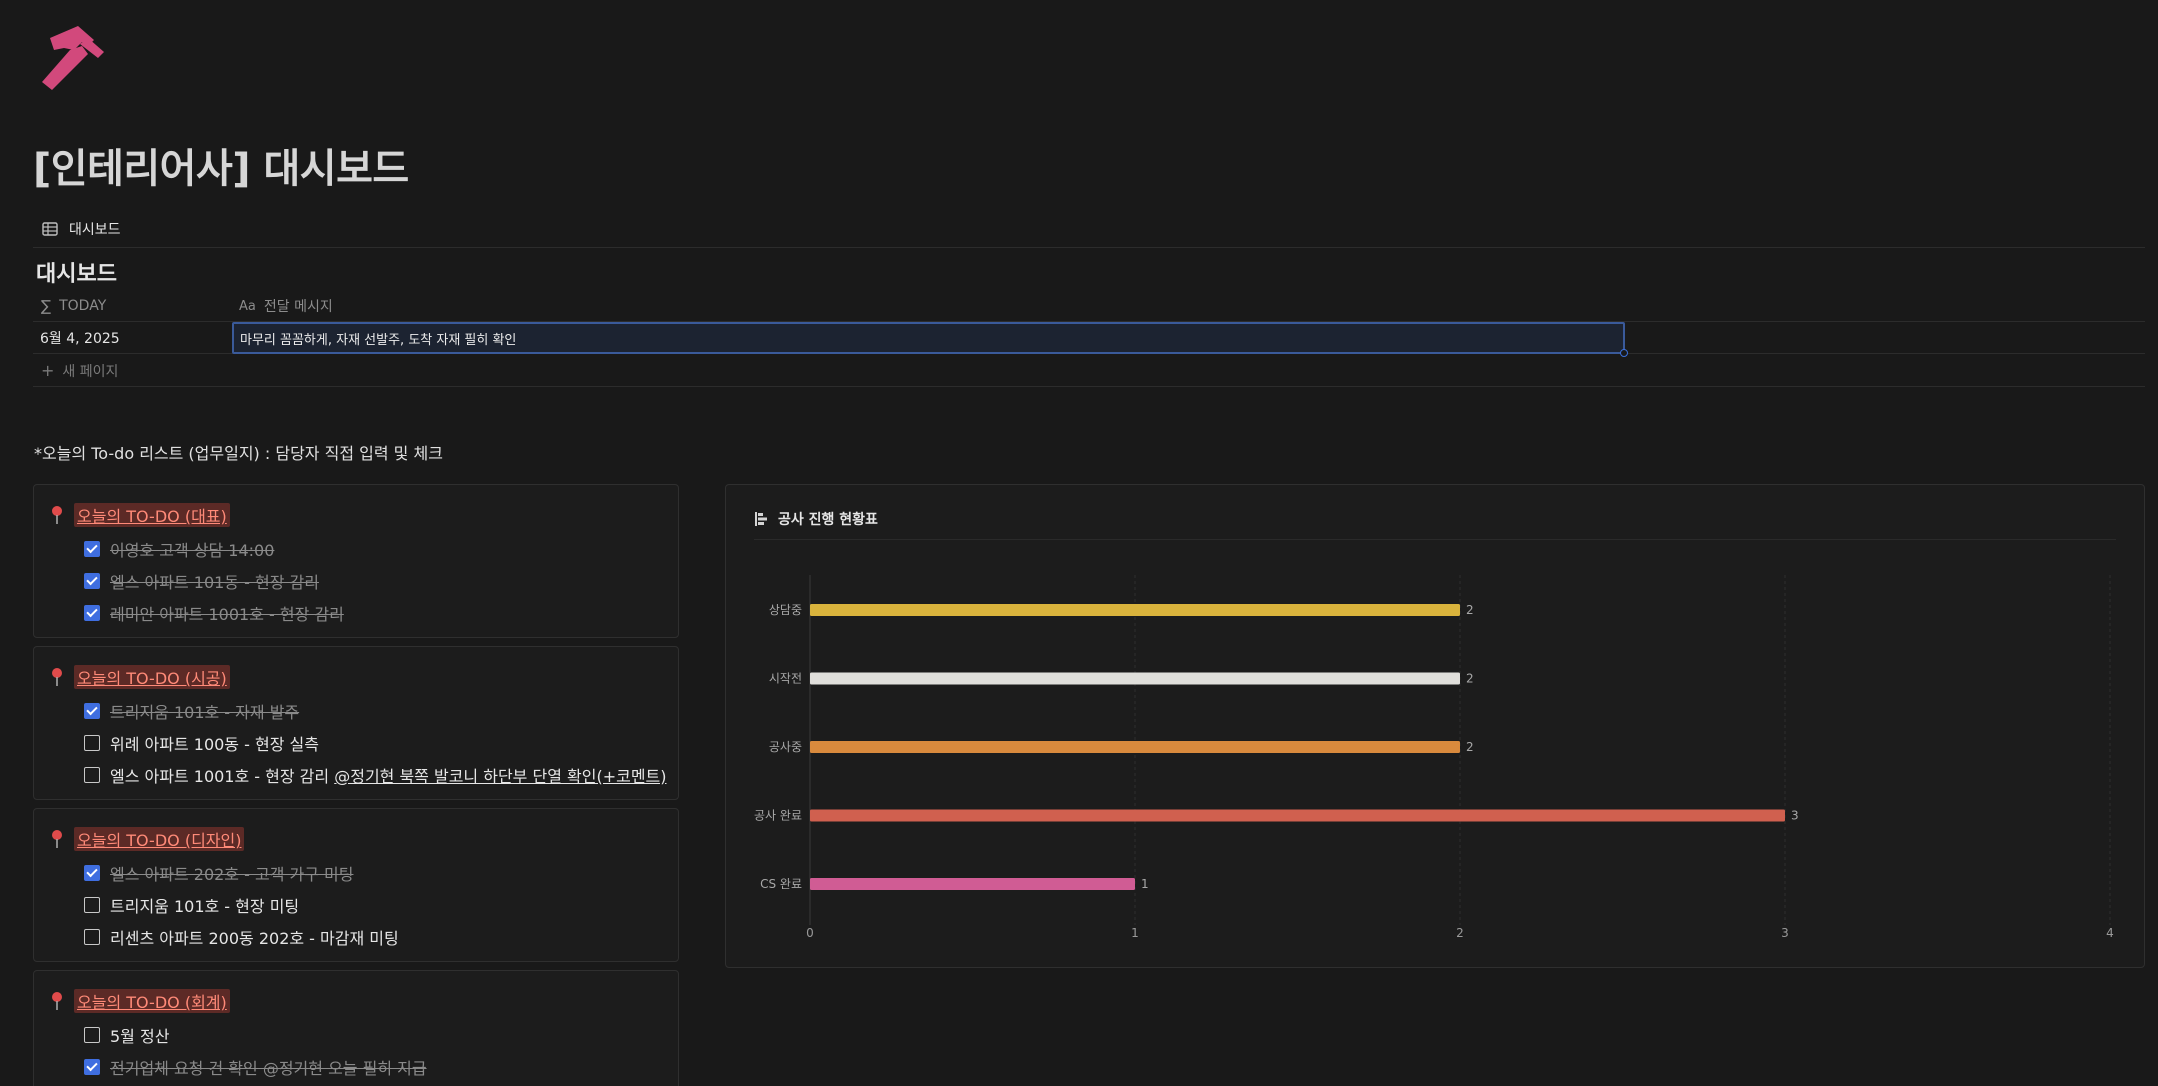  What do you see at coordinates (238, 453) in the screenshot?
I see `instruction-text: *오늘의 To-do 리스트 (업무일지) : 담당자 직접 입력 및 체크` at bounding box center [238, 453].